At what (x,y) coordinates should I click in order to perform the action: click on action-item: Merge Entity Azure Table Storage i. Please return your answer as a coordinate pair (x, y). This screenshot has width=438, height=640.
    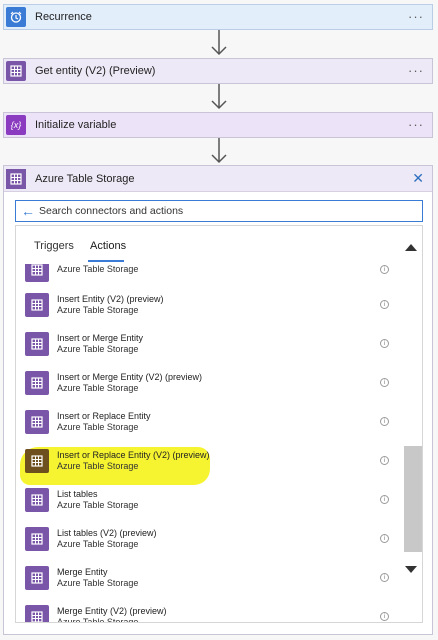
    Looking at the image, I should click on (207, 577).